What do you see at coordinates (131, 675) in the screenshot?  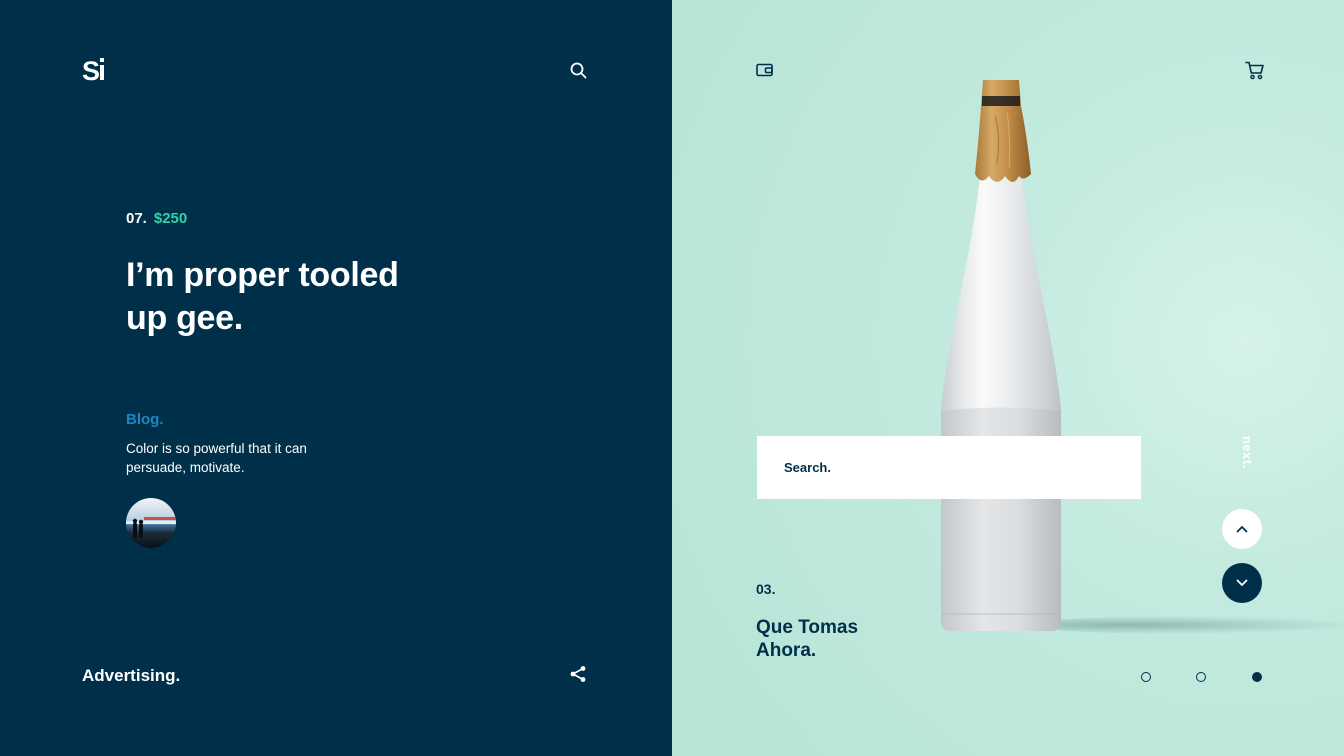 I see `category-label: Advertising.` at bounding box center [131, 675].